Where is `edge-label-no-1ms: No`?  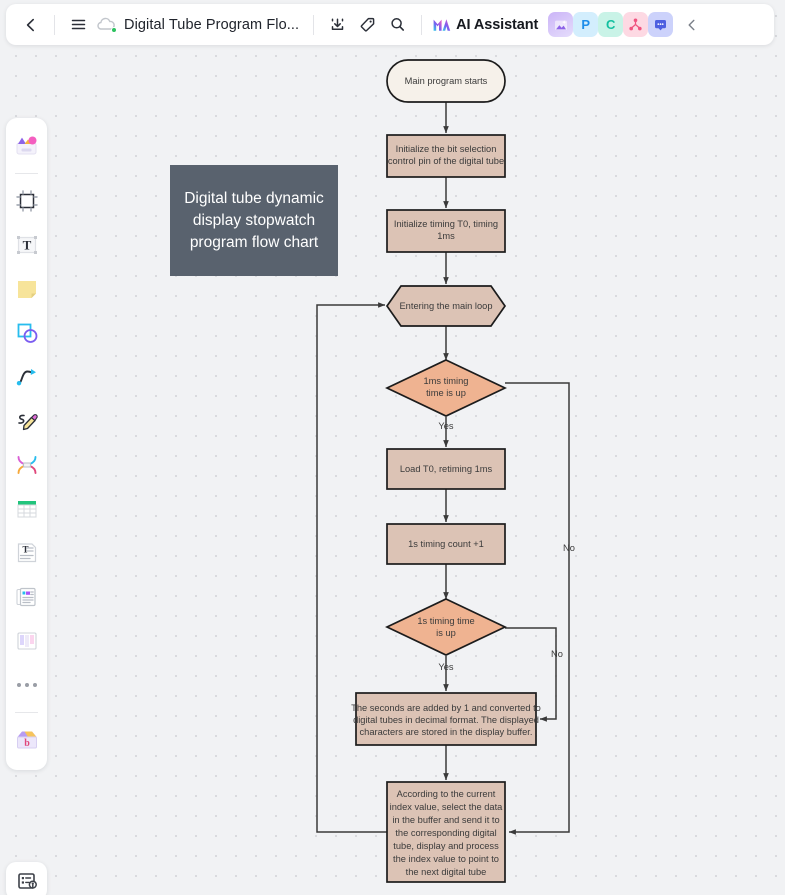 edge-label-no-1ms: No is located at coordinates (569, 548).